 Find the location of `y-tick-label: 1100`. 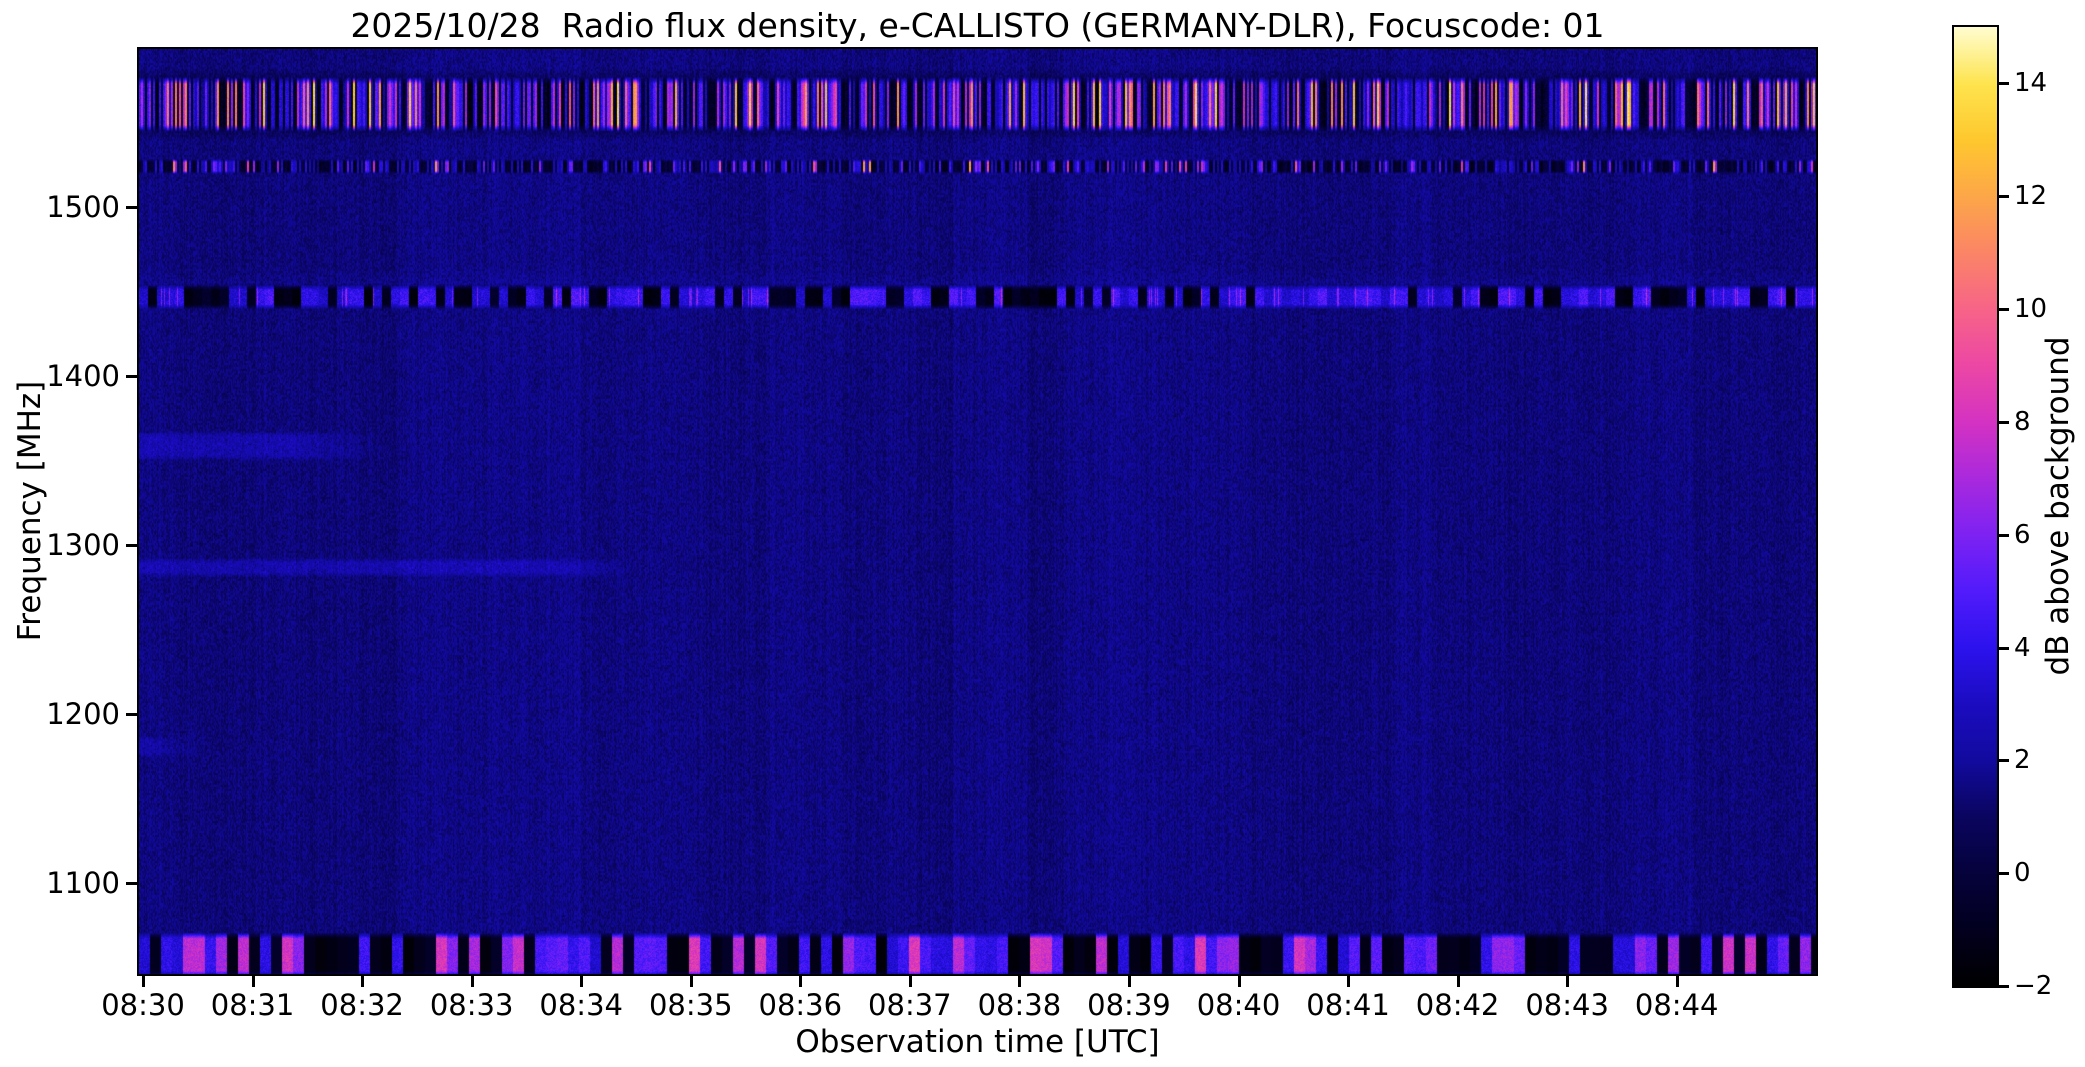

y-tick-label: 1100 is located at coordinates (83, 883).